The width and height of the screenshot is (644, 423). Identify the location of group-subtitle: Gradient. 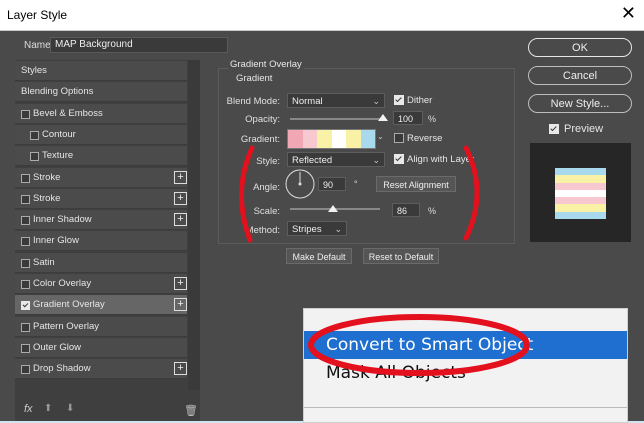
(254, 78).